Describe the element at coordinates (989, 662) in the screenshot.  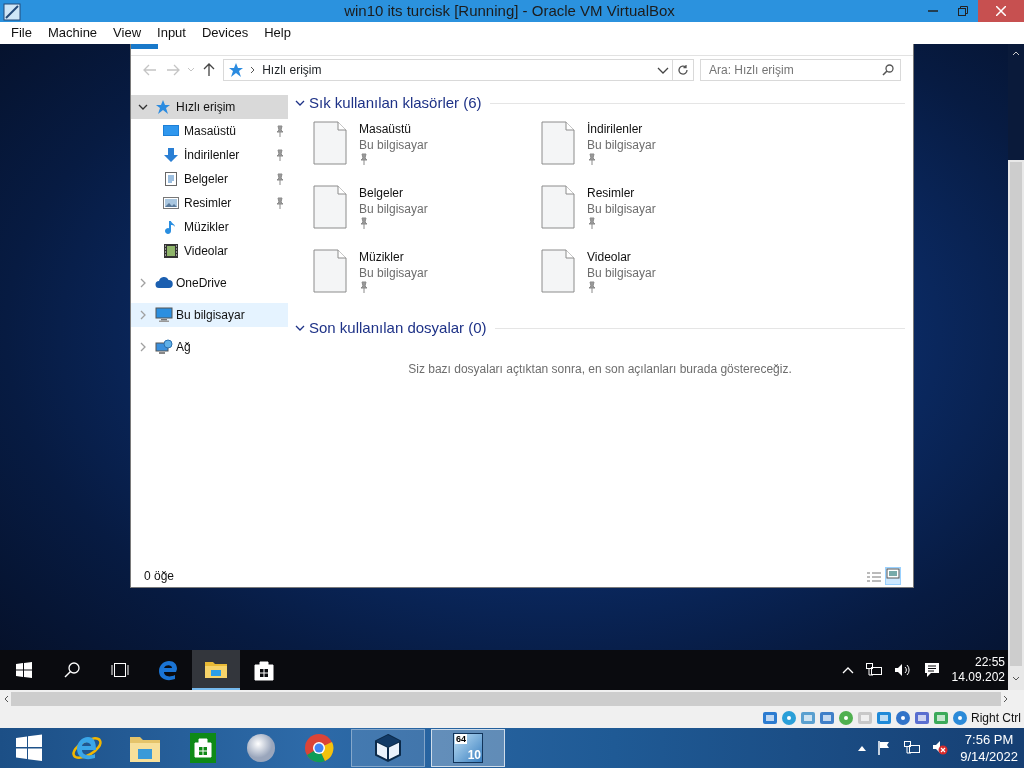
I see `clock-time: 22:55` at that location.